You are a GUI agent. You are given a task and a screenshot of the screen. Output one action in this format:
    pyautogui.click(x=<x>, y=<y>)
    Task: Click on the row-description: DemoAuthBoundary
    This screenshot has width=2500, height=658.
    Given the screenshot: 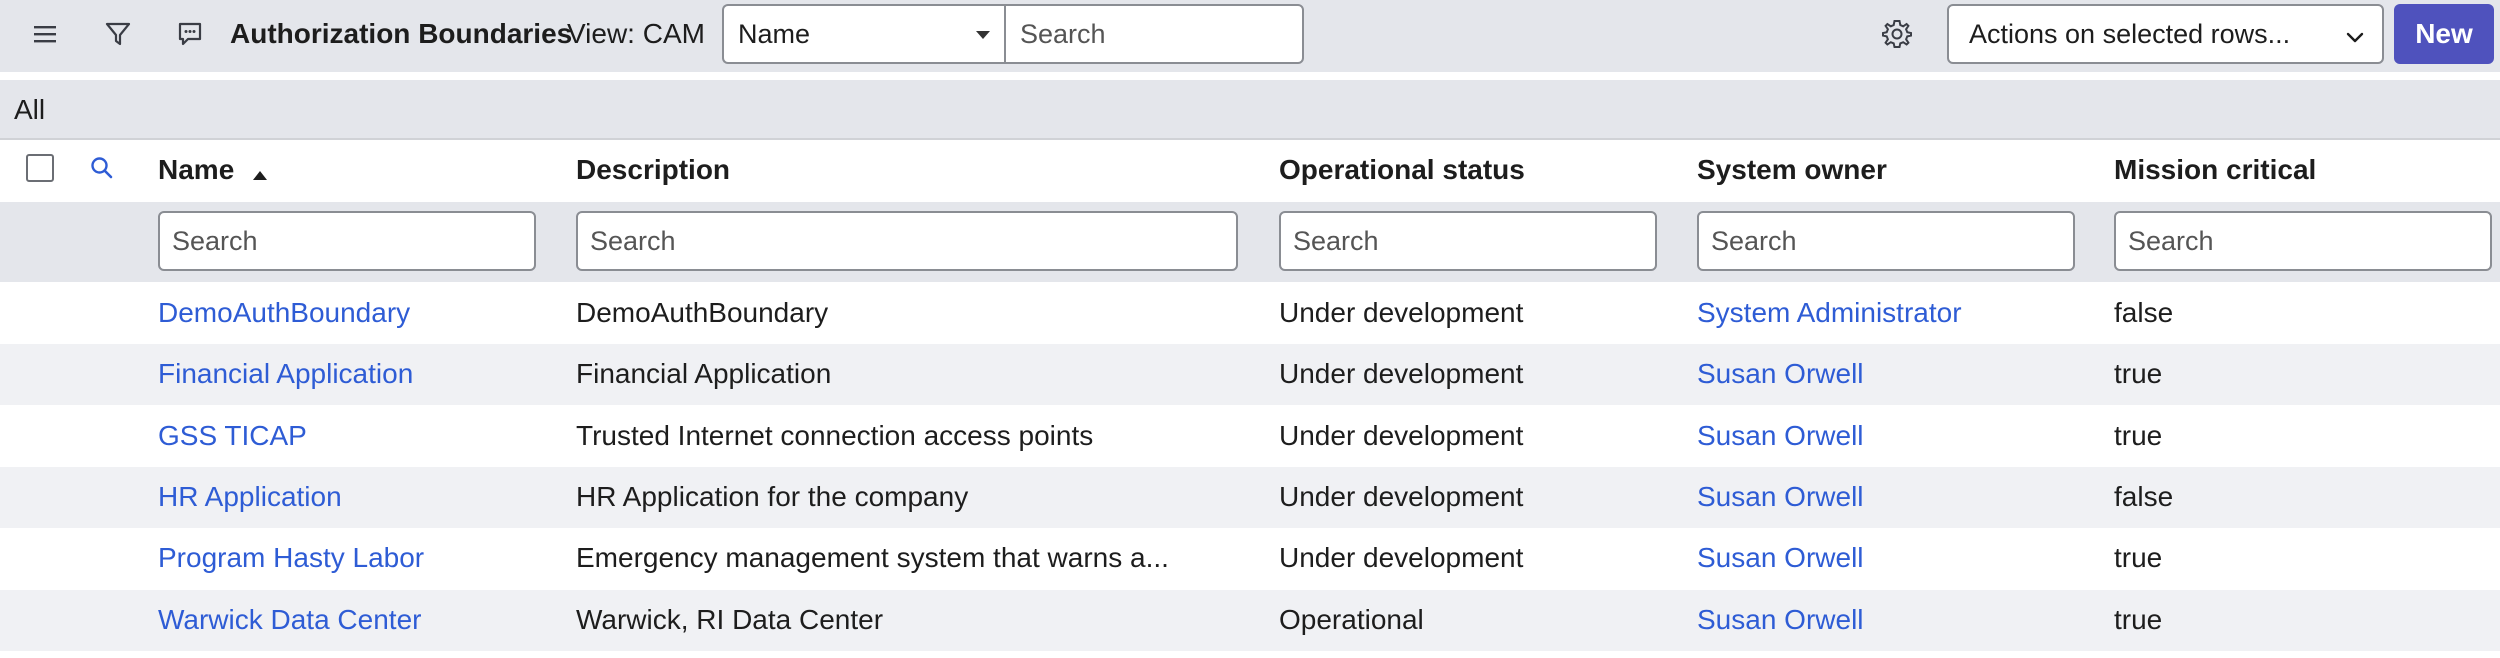 What is the action you would take?
    pyautogui.click(x=702, y=312)
    